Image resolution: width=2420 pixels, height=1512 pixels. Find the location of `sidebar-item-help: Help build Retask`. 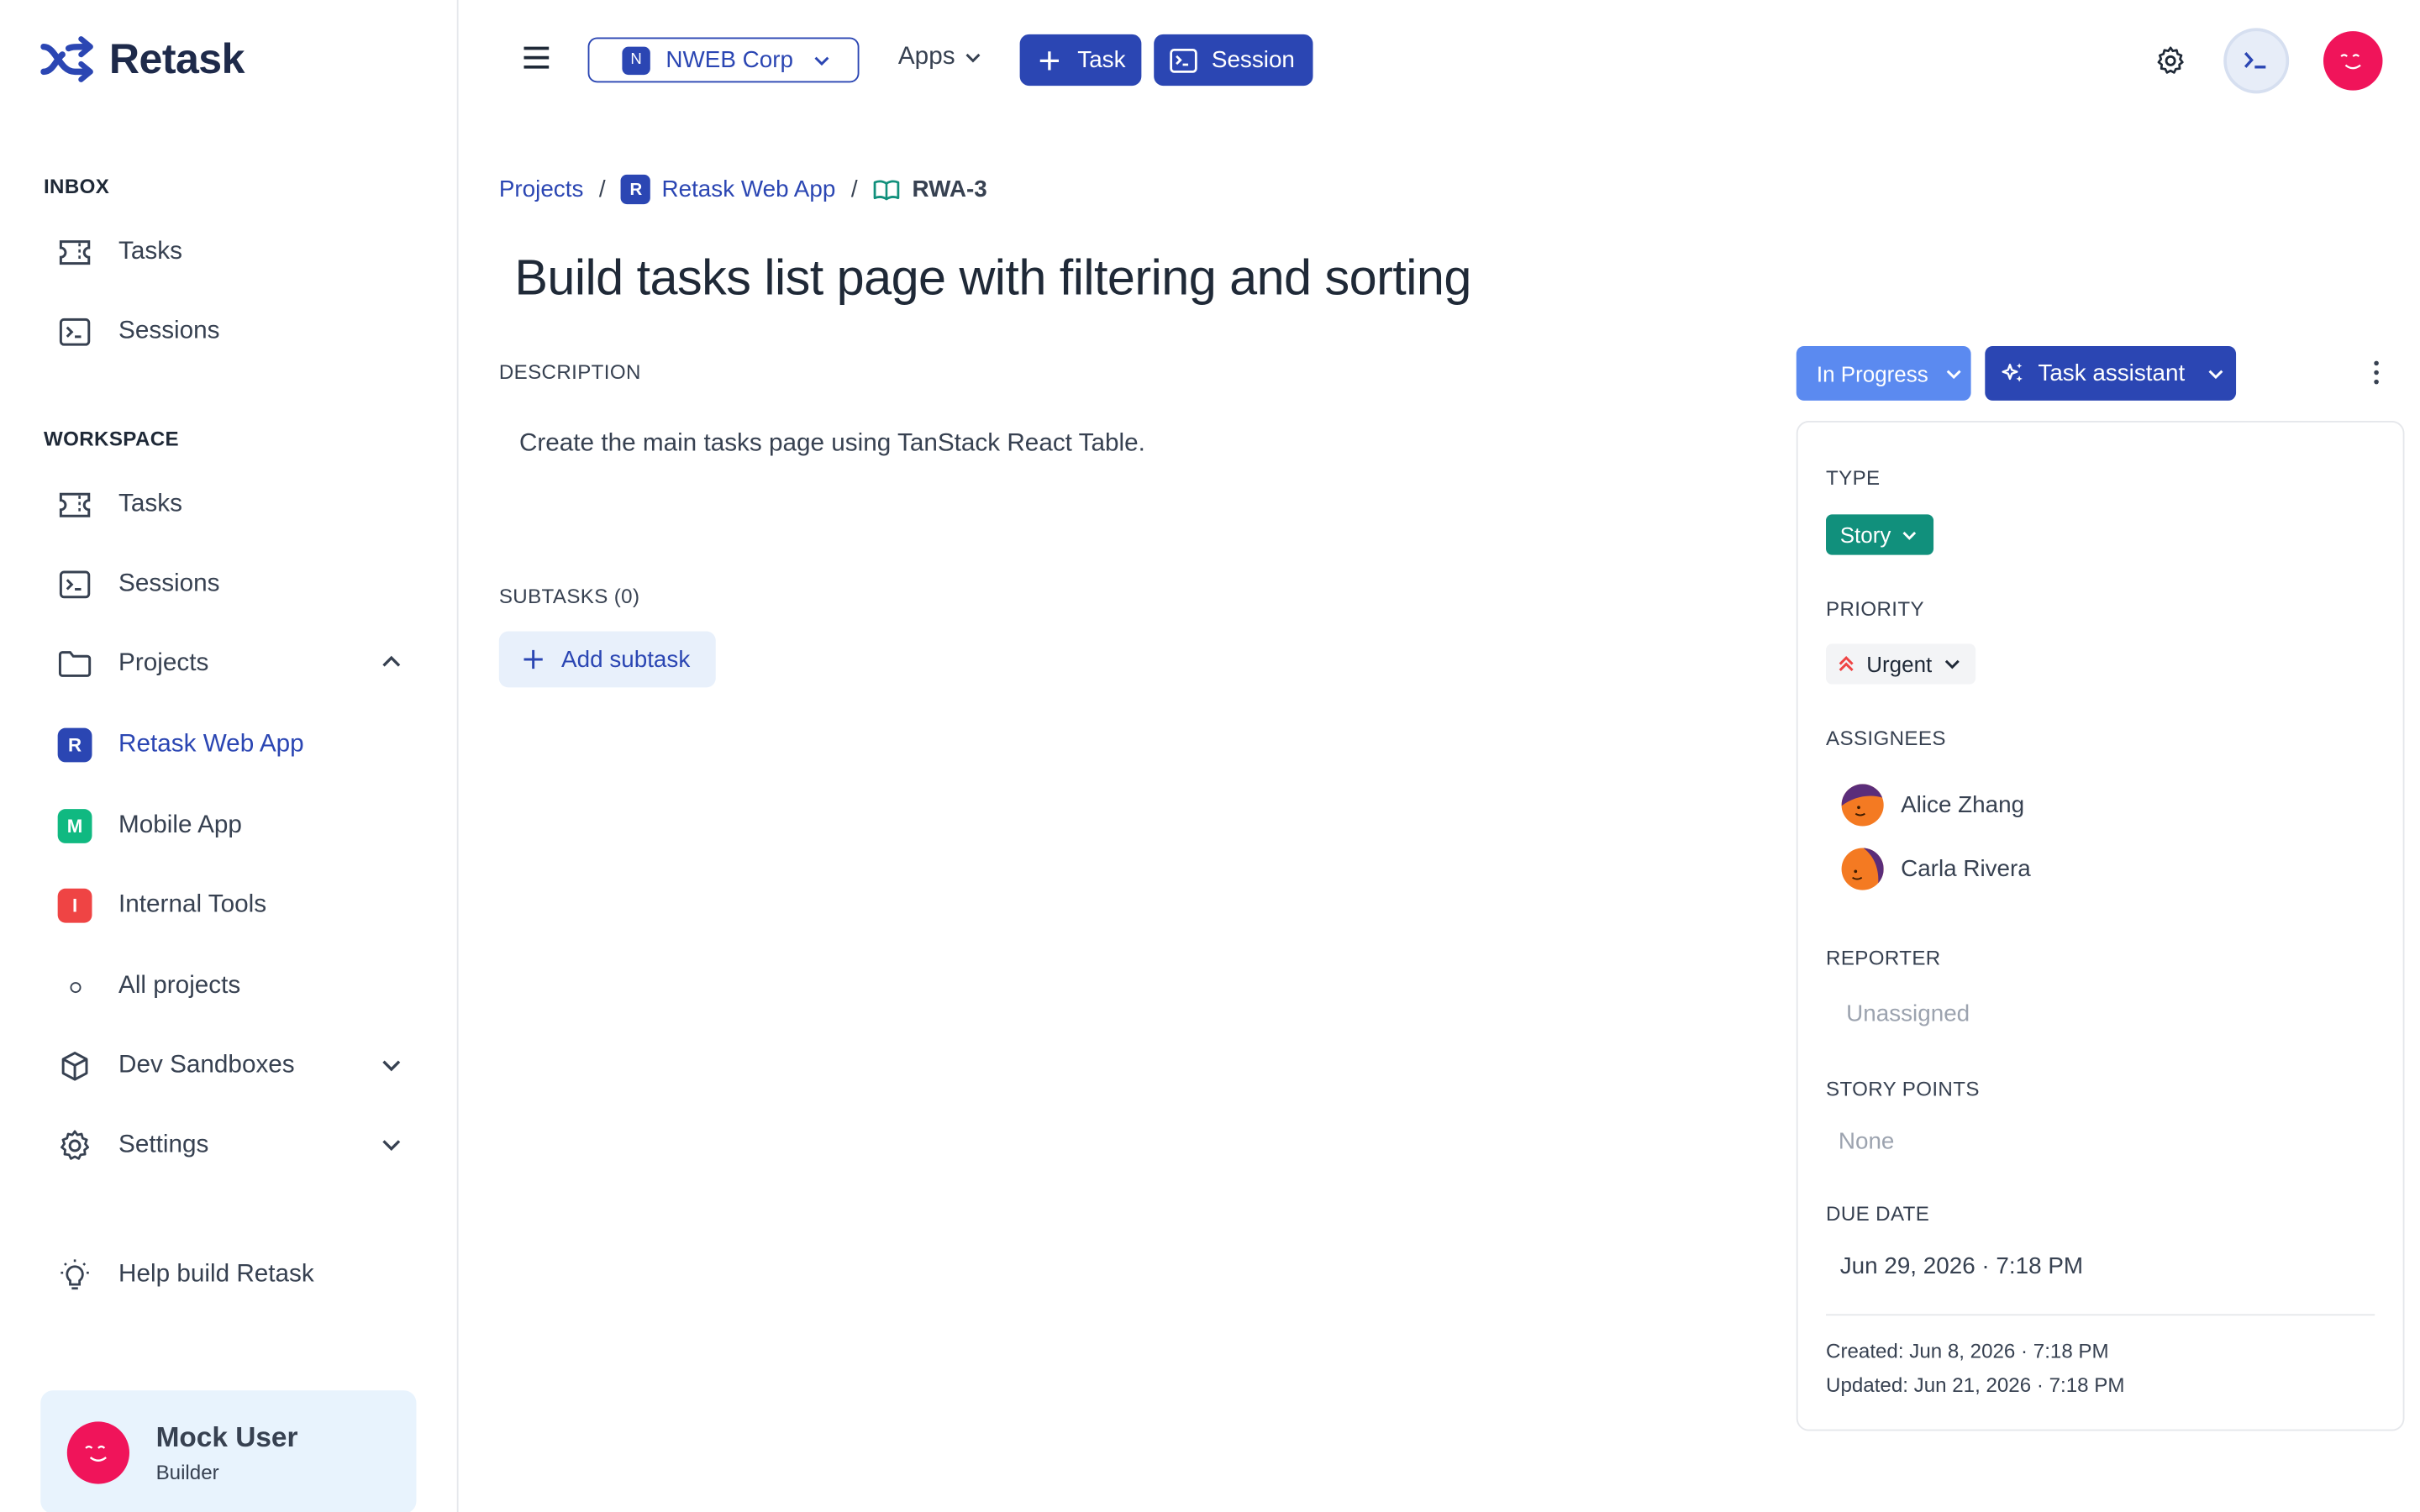

sidebar-item-help: Help build Retask is located at coordinates (232, 1275).